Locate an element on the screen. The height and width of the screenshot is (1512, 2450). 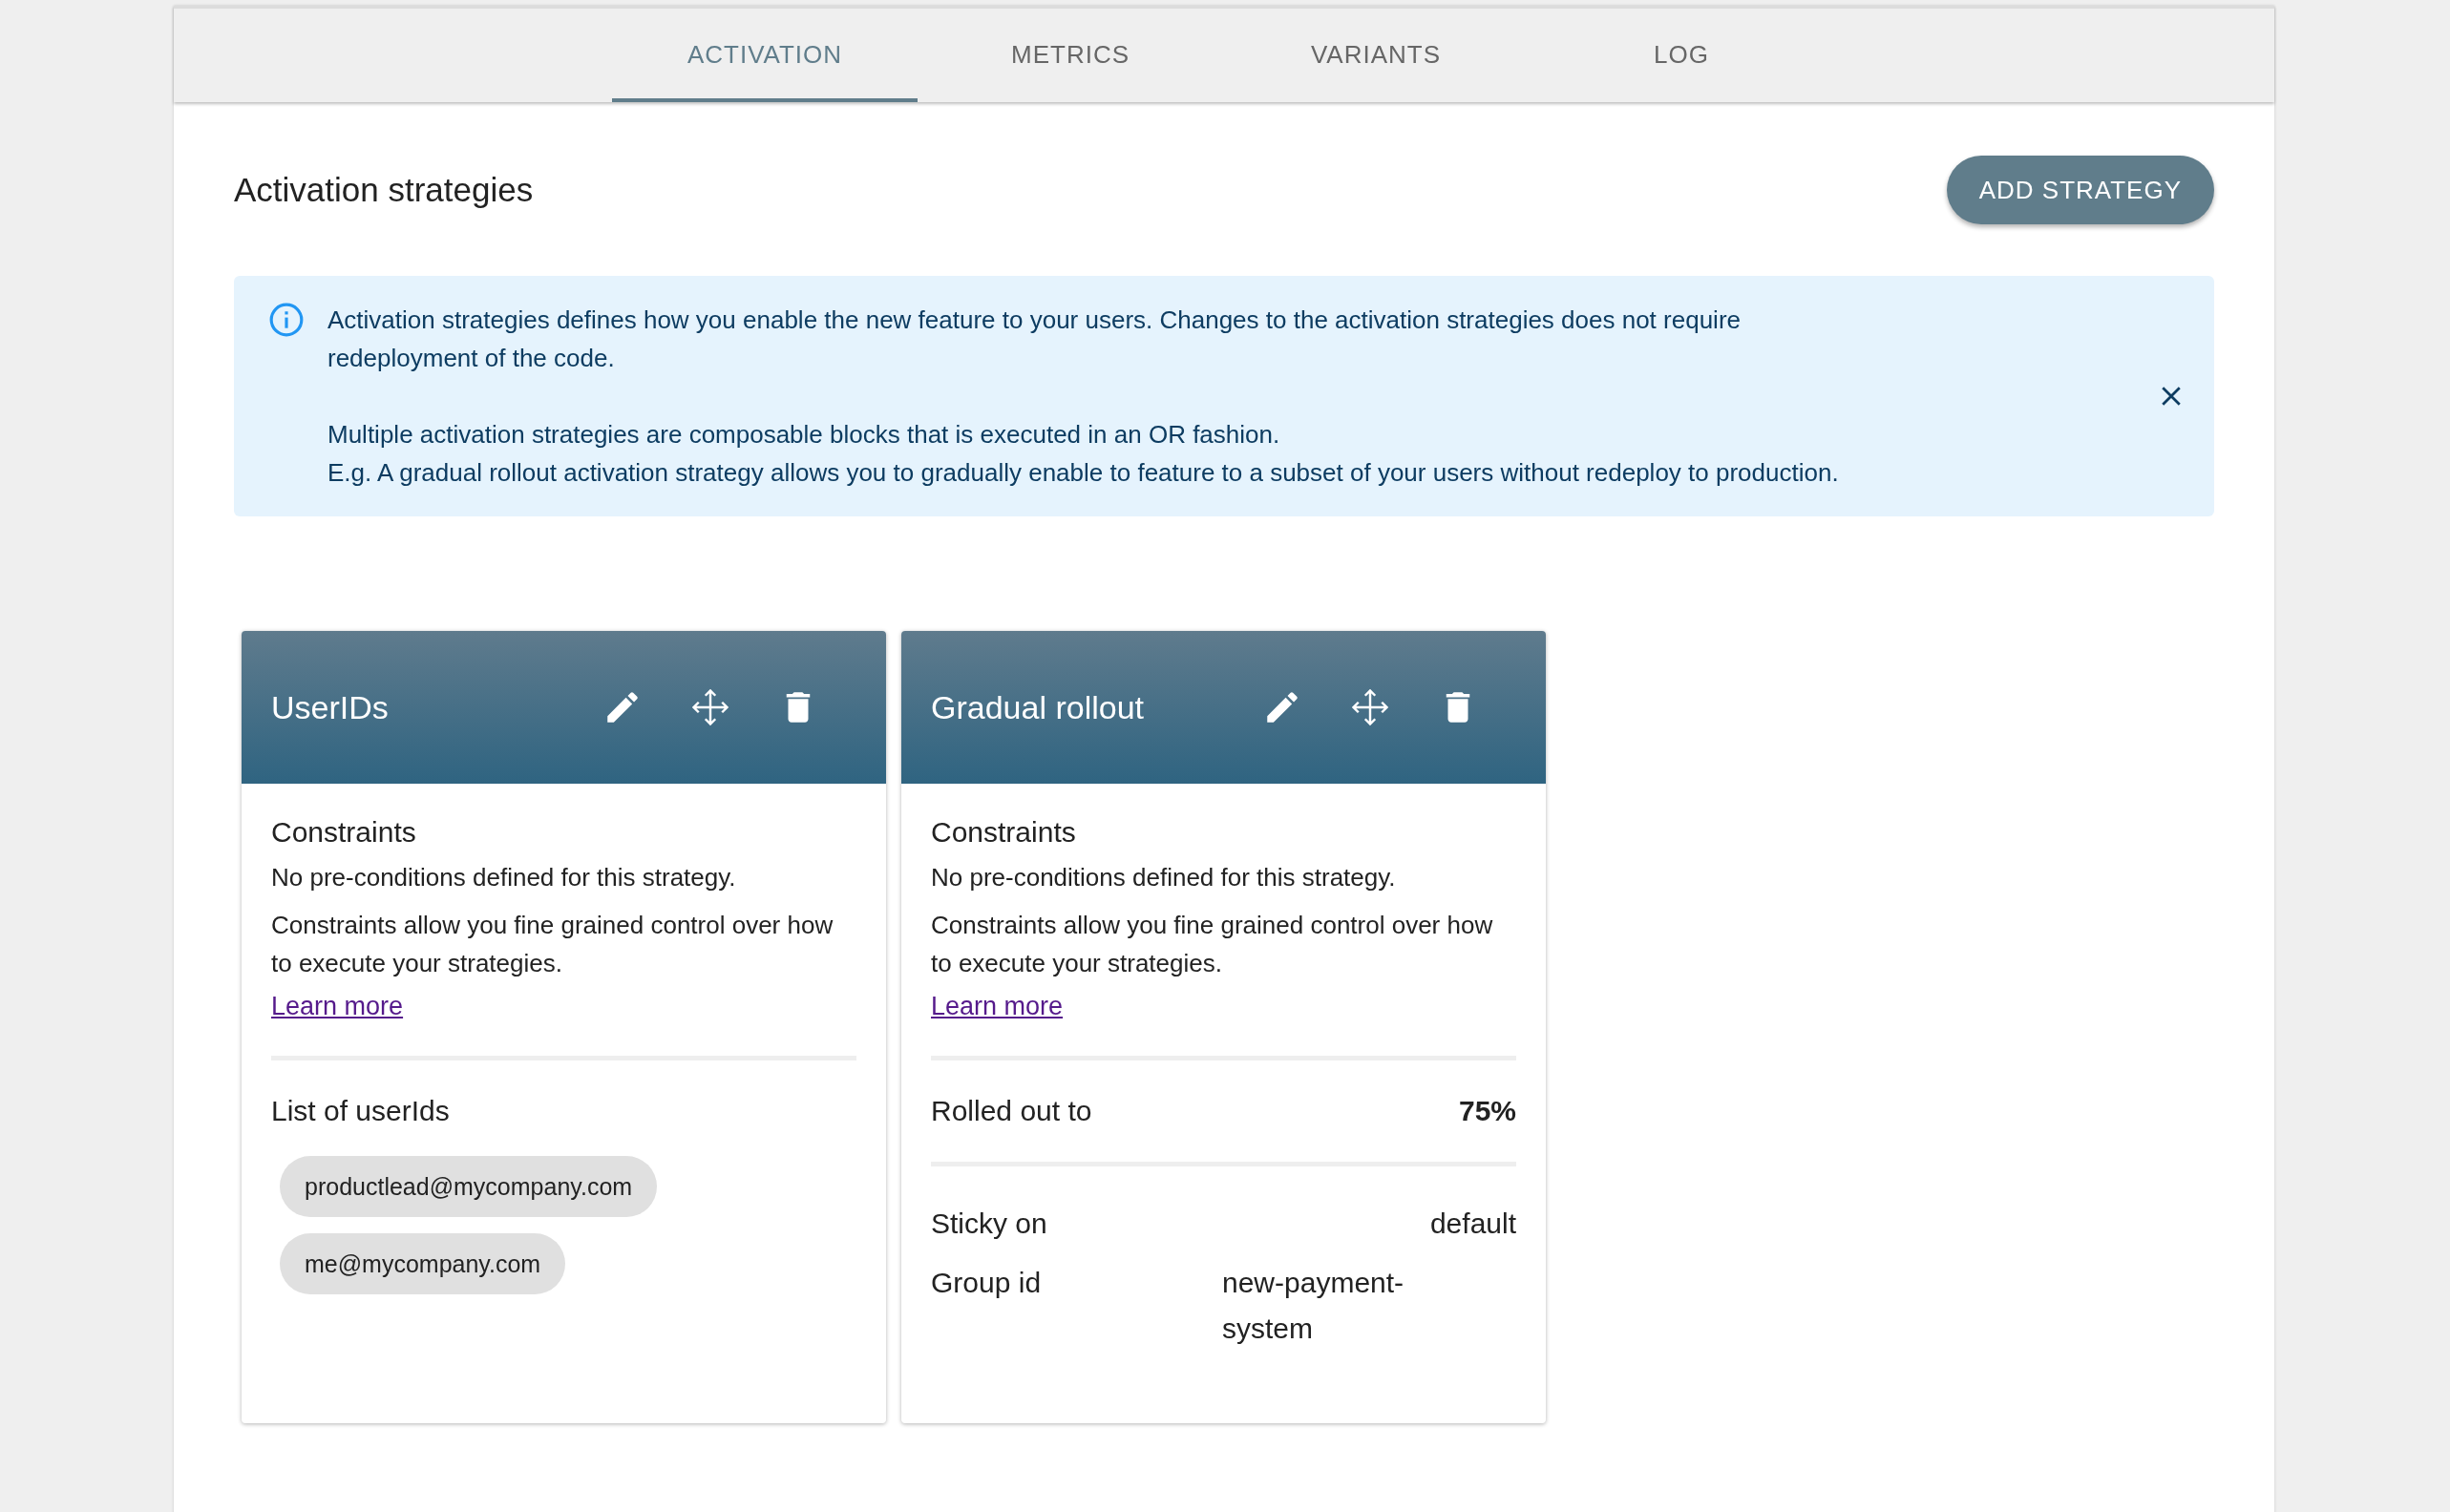
info-text: Multiple activation strategies are composable blocks that is executed in an OR fashion. is located at coordinates (804, 435).